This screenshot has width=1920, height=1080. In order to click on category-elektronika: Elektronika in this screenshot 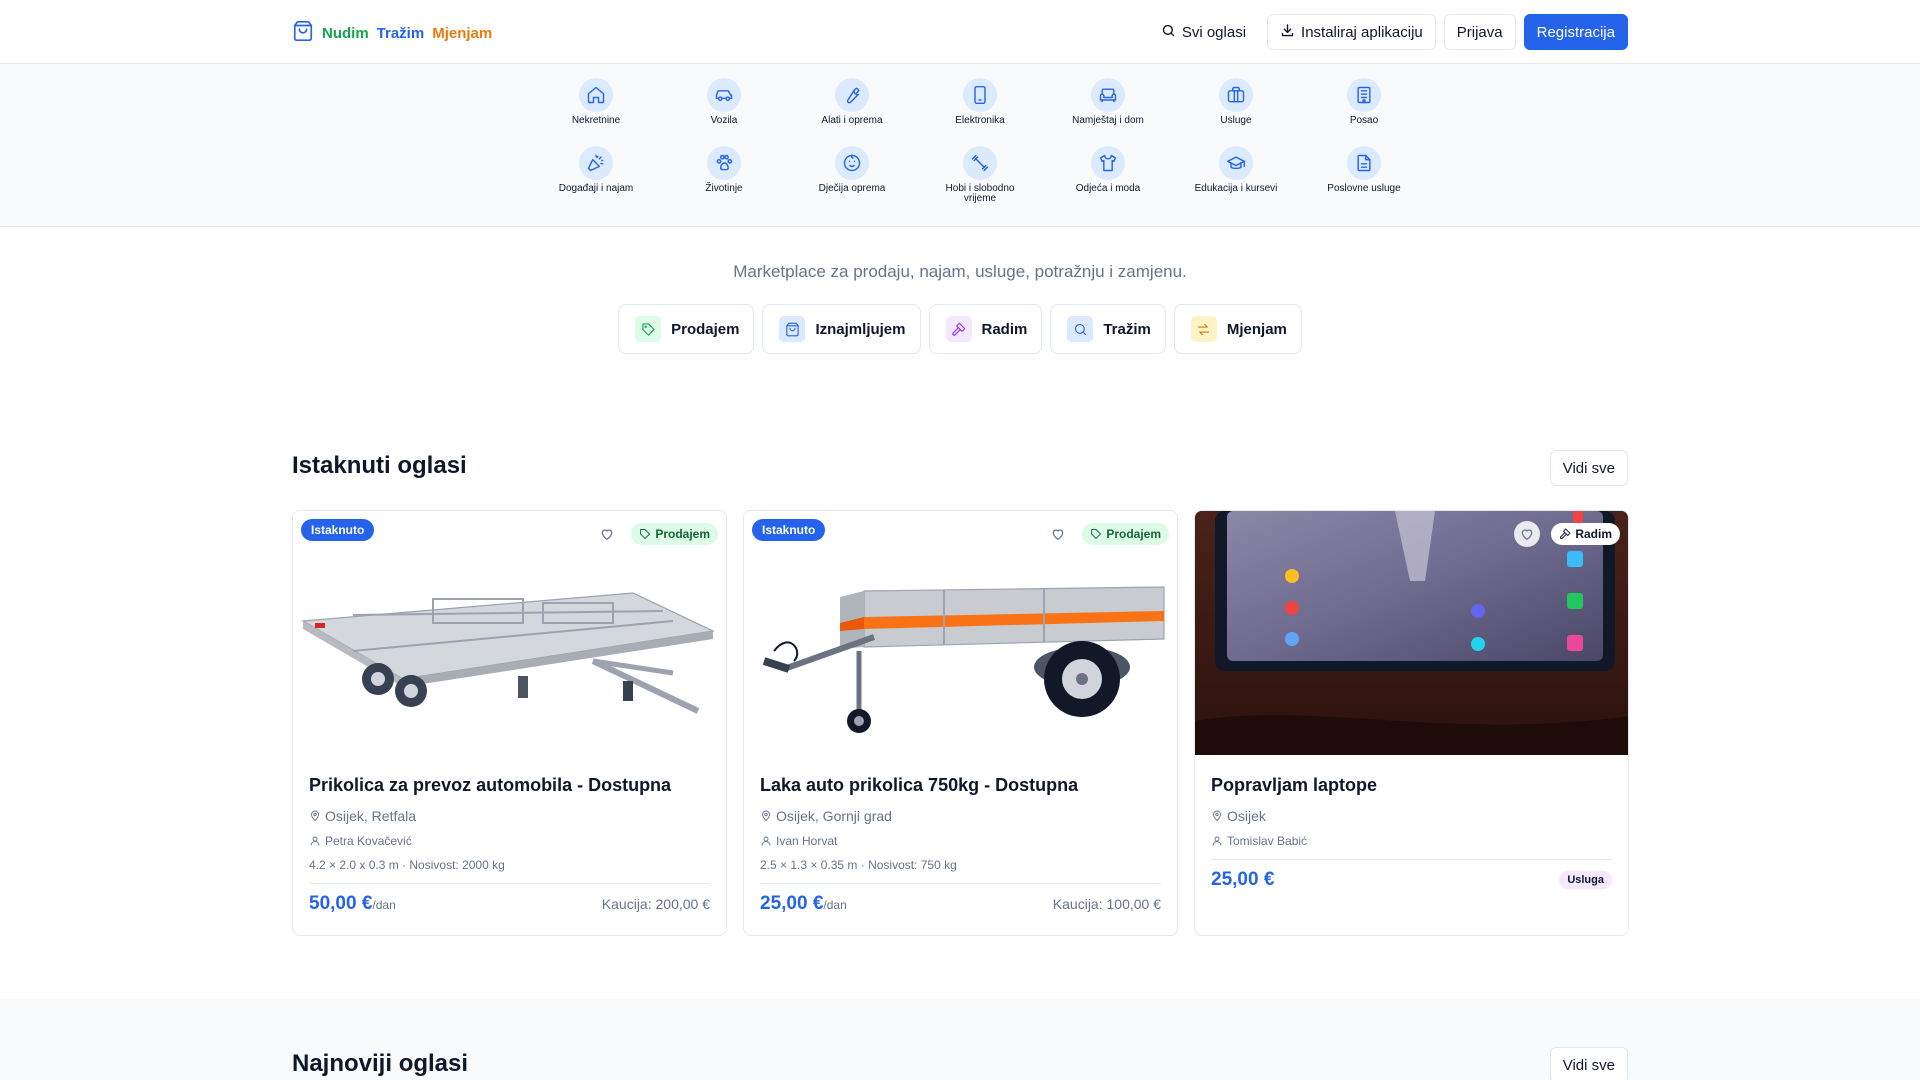, I will do `click(980, 107)`.